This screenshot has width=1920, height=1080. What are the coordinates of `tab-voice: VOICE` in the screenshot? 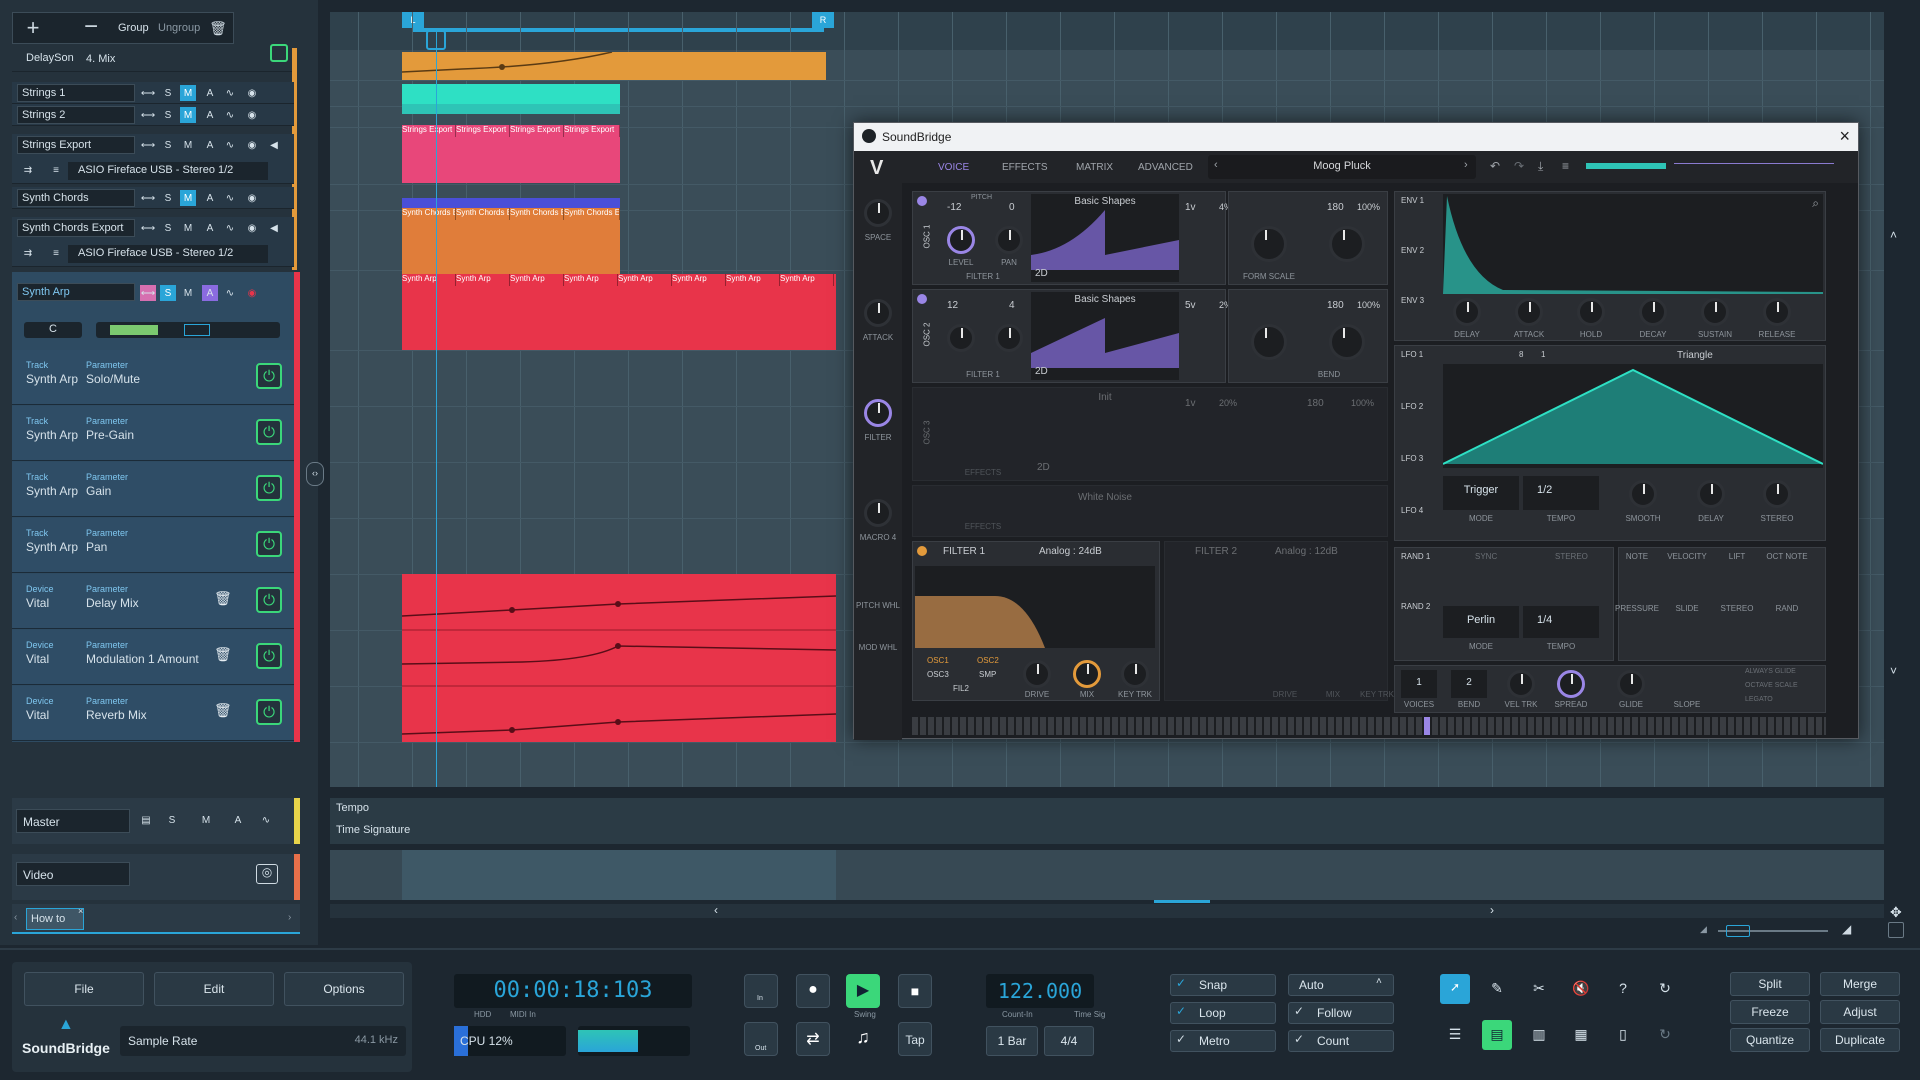 It's located at (953, 167).